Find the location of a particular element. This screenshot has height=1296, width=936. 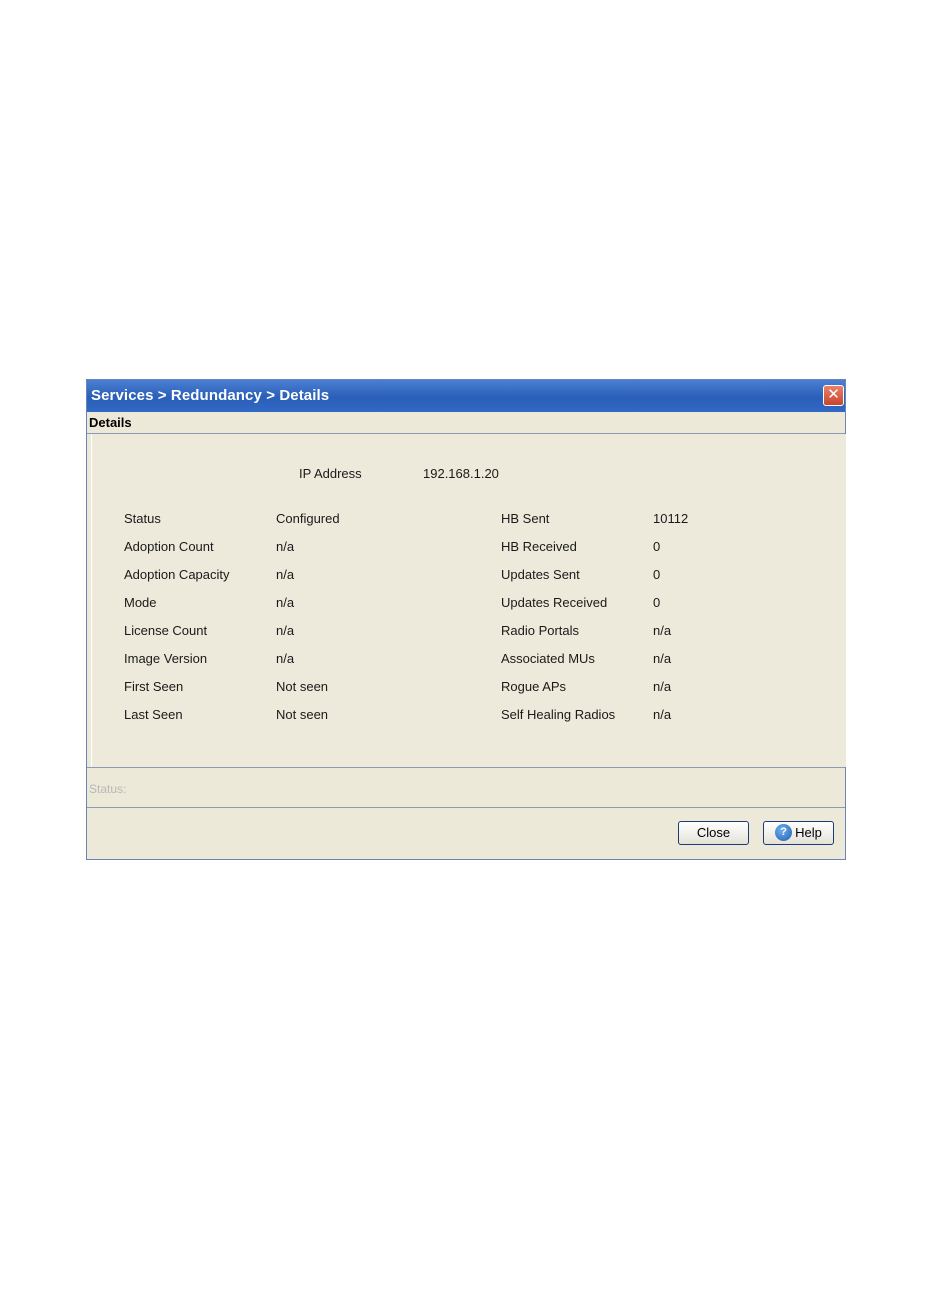

field-label: Last Seen is located at coordinates (153, 714).